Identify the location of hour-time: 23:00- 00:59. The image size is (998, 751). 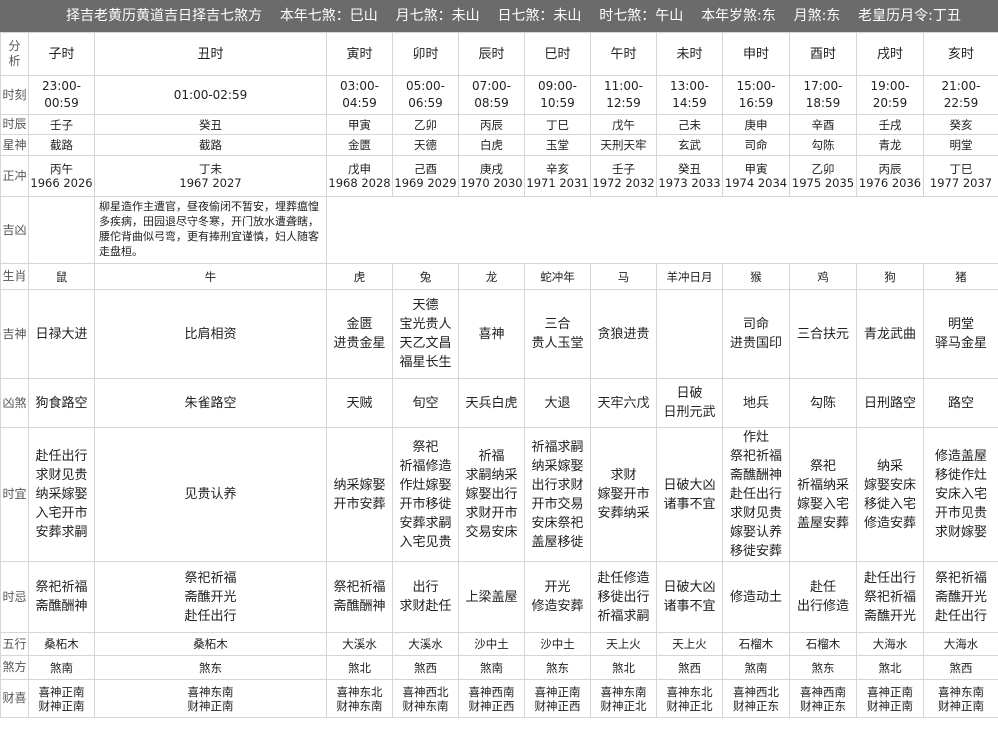
(61, 95).